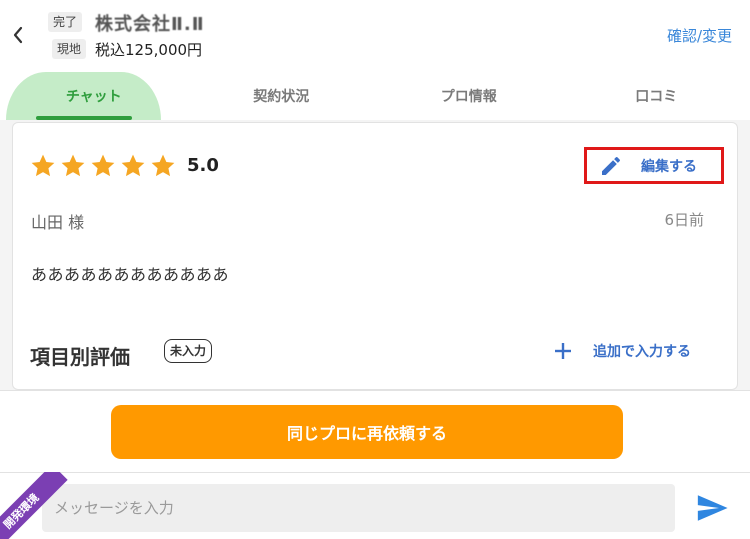 Image resolution: width=750 pixels, height=539 pixels. What do you see at coordinates (80, 357) in the screenshot?
I see `item-rating-title: 項目別評価` at bounding box center [80, 357].